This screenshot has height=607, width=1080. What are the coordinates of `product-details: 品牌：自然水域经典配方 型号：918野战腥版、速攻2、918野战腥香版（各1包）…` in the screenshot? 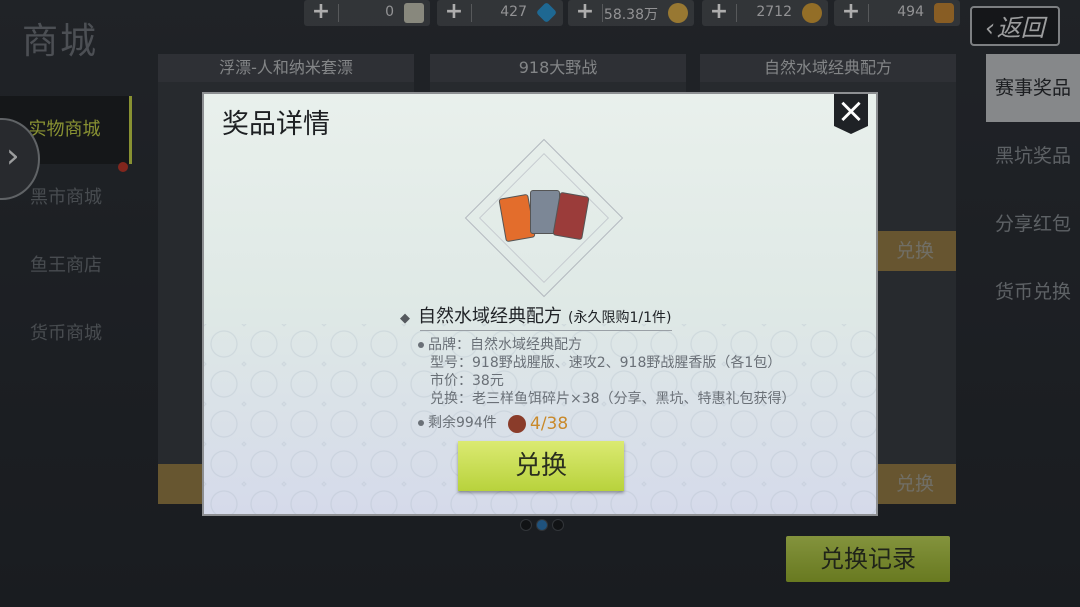 It's located at (607, 372).